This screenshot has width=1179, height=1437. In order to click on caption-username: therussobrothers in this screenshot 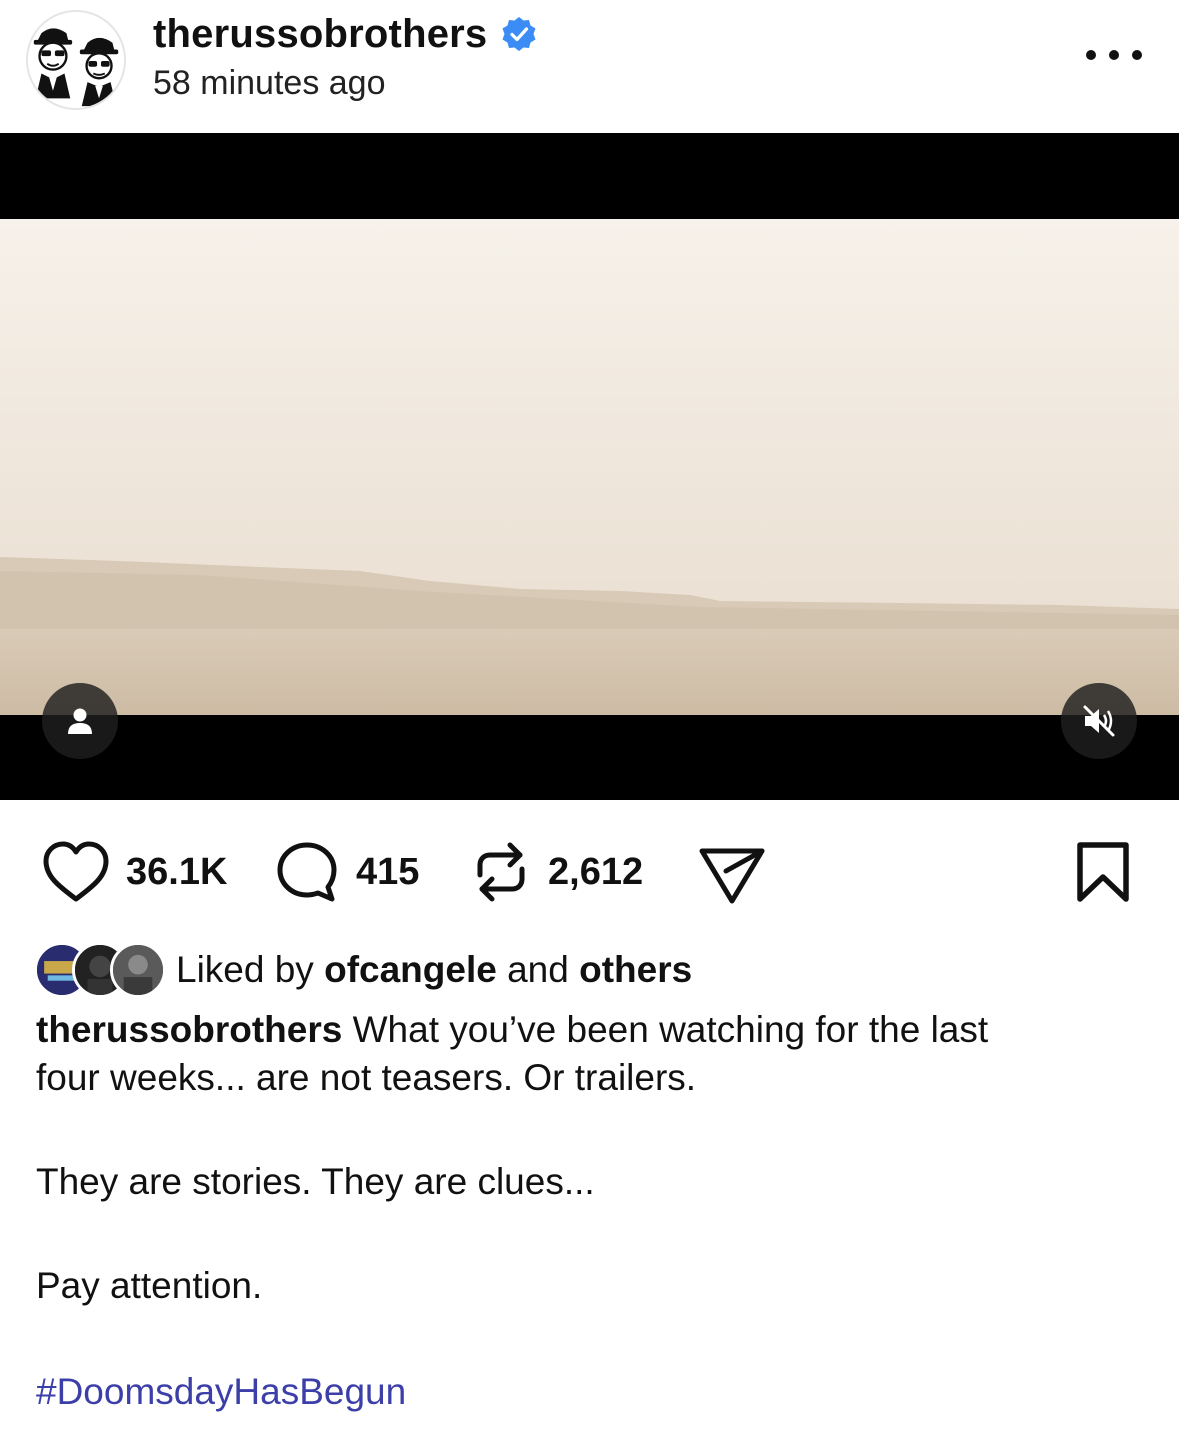, I will do `click(189, 1029)`.